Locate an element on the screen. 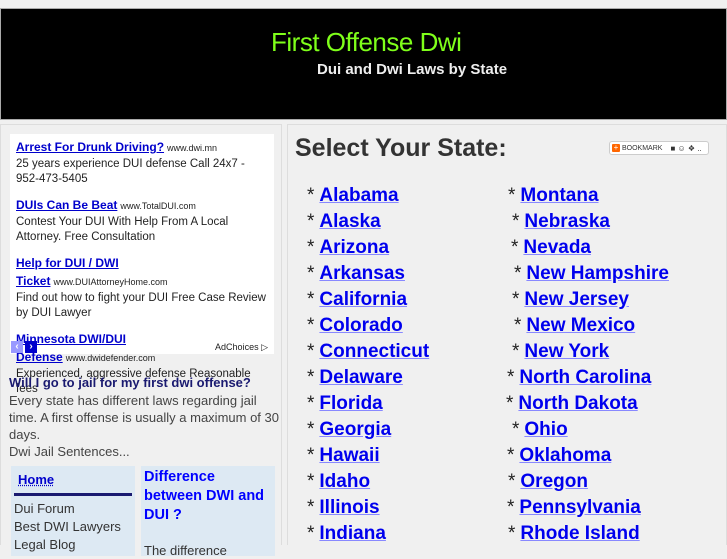 The height and width of the screenshot is (559, 727). state-list-item: * California is located at coordinates (357, 300).